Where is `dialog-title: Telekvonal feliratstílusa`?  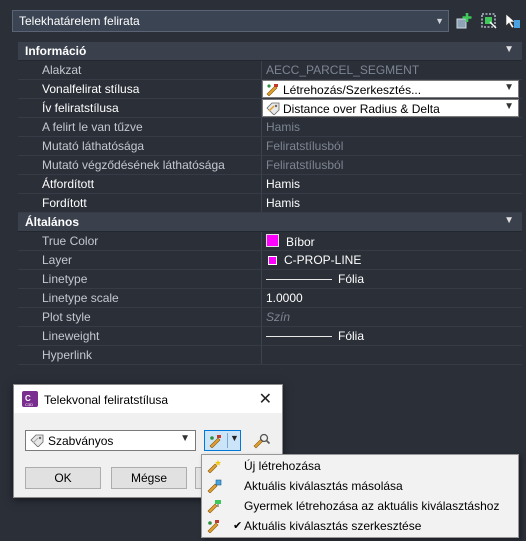 dialog-title: Telekvonal feliratstílusa is located at coordinates (106, 400).